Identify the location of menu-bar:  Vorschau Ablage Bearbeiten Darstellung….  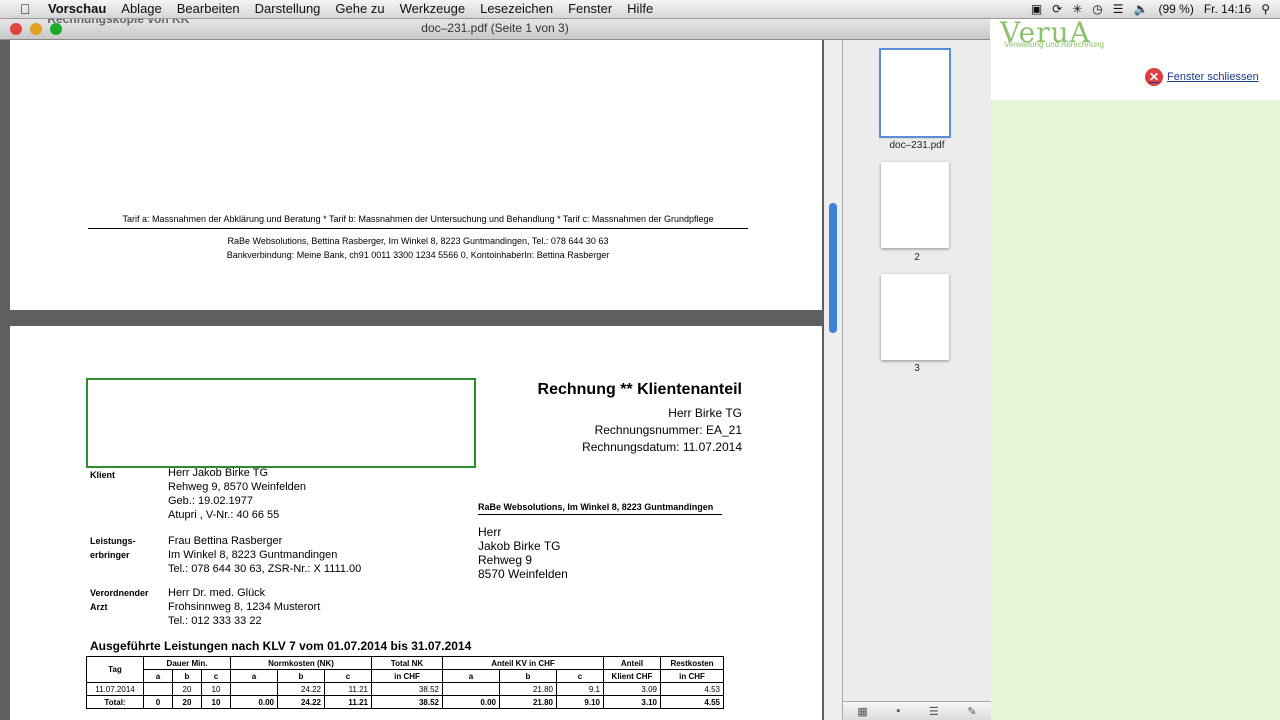
(640, 9).